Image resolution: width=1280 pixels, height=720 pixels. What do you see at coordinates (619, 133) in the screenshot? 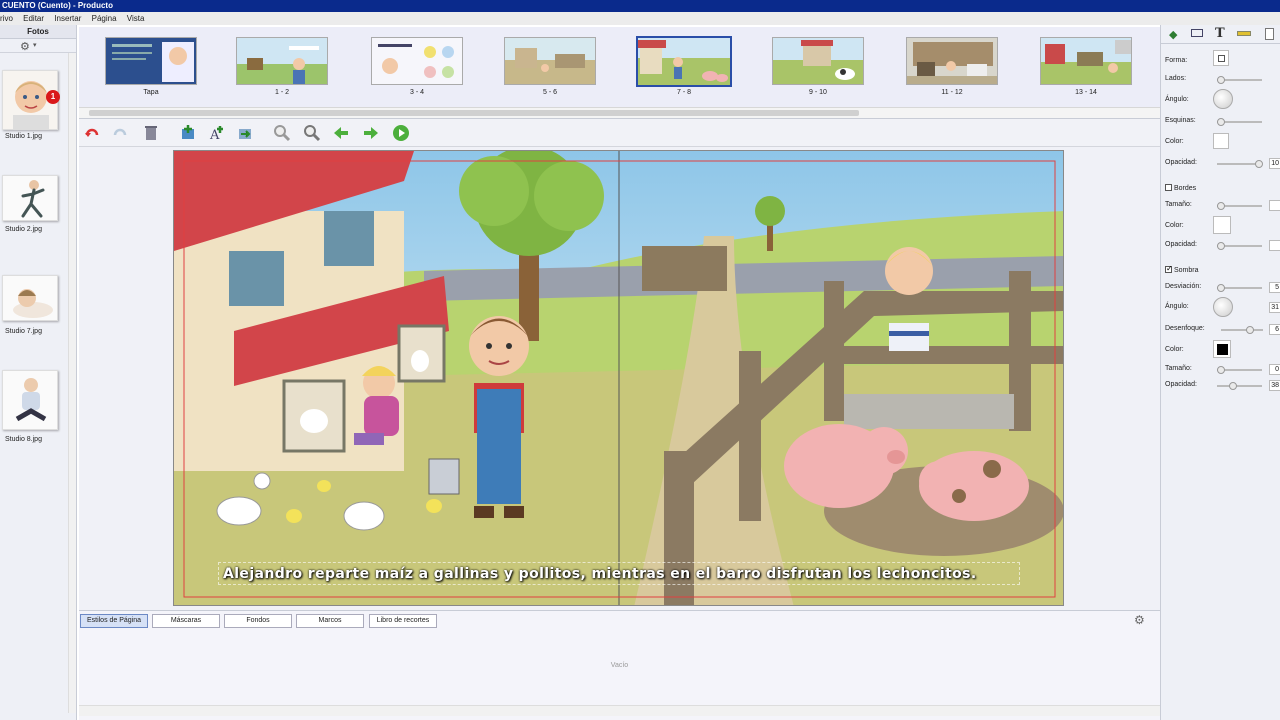
I see `editor-toolbar: A` at bounding box center [619, 133].